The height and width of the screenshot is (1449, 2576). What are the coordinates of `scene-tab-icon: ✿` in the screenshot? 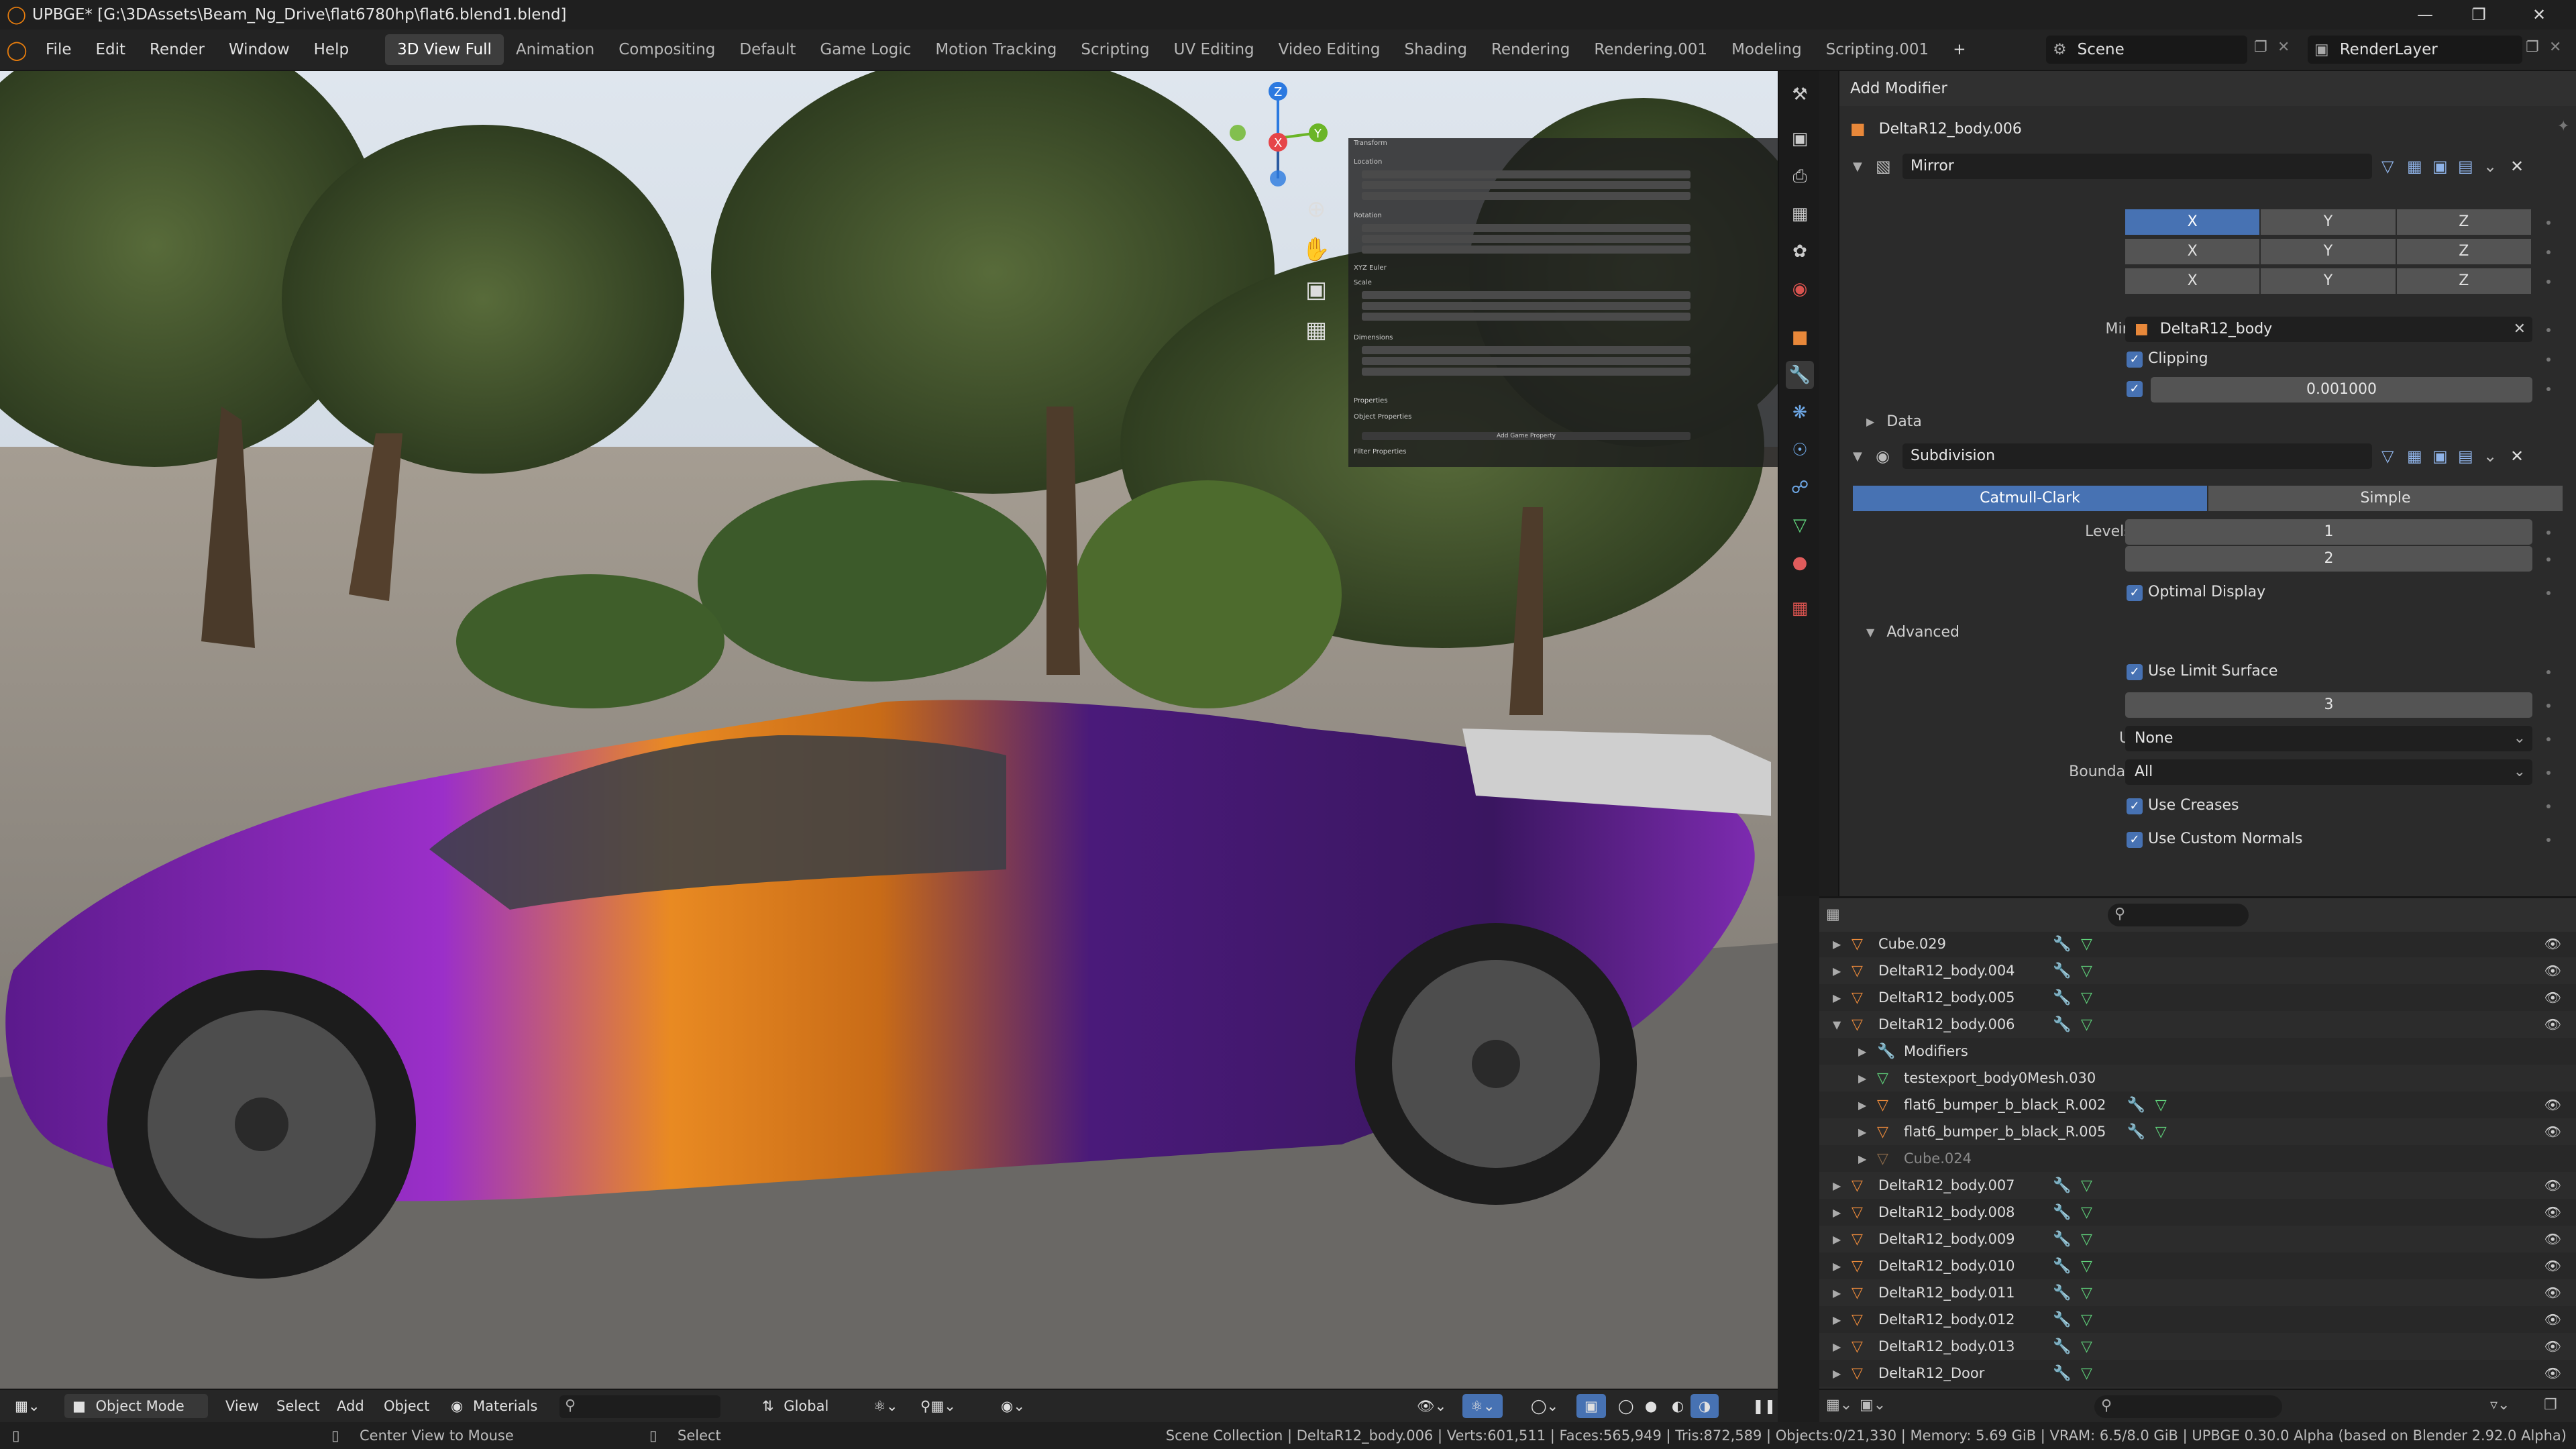 It's located at (1800, 251).